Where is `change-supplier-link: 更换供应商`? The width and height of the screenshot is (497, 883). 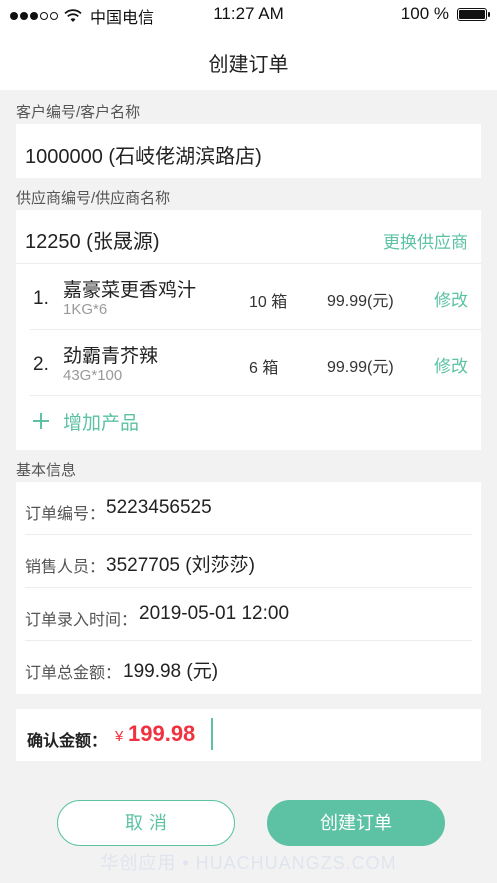
change-supplier-link: 更换供应商 is located at coordinates (425, 240).